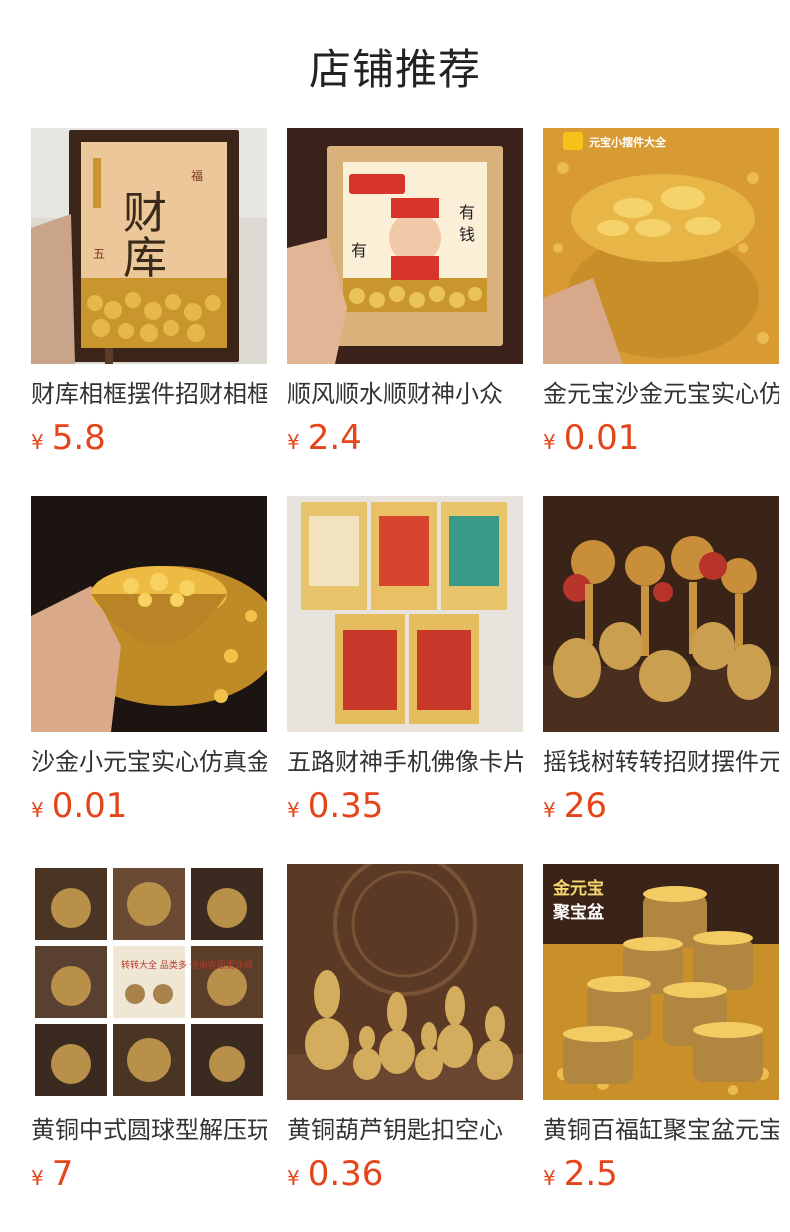 The image size is (790, 1232). I want to click on product-image-caishen-frame: 有 有 钱, so click(405, 246).